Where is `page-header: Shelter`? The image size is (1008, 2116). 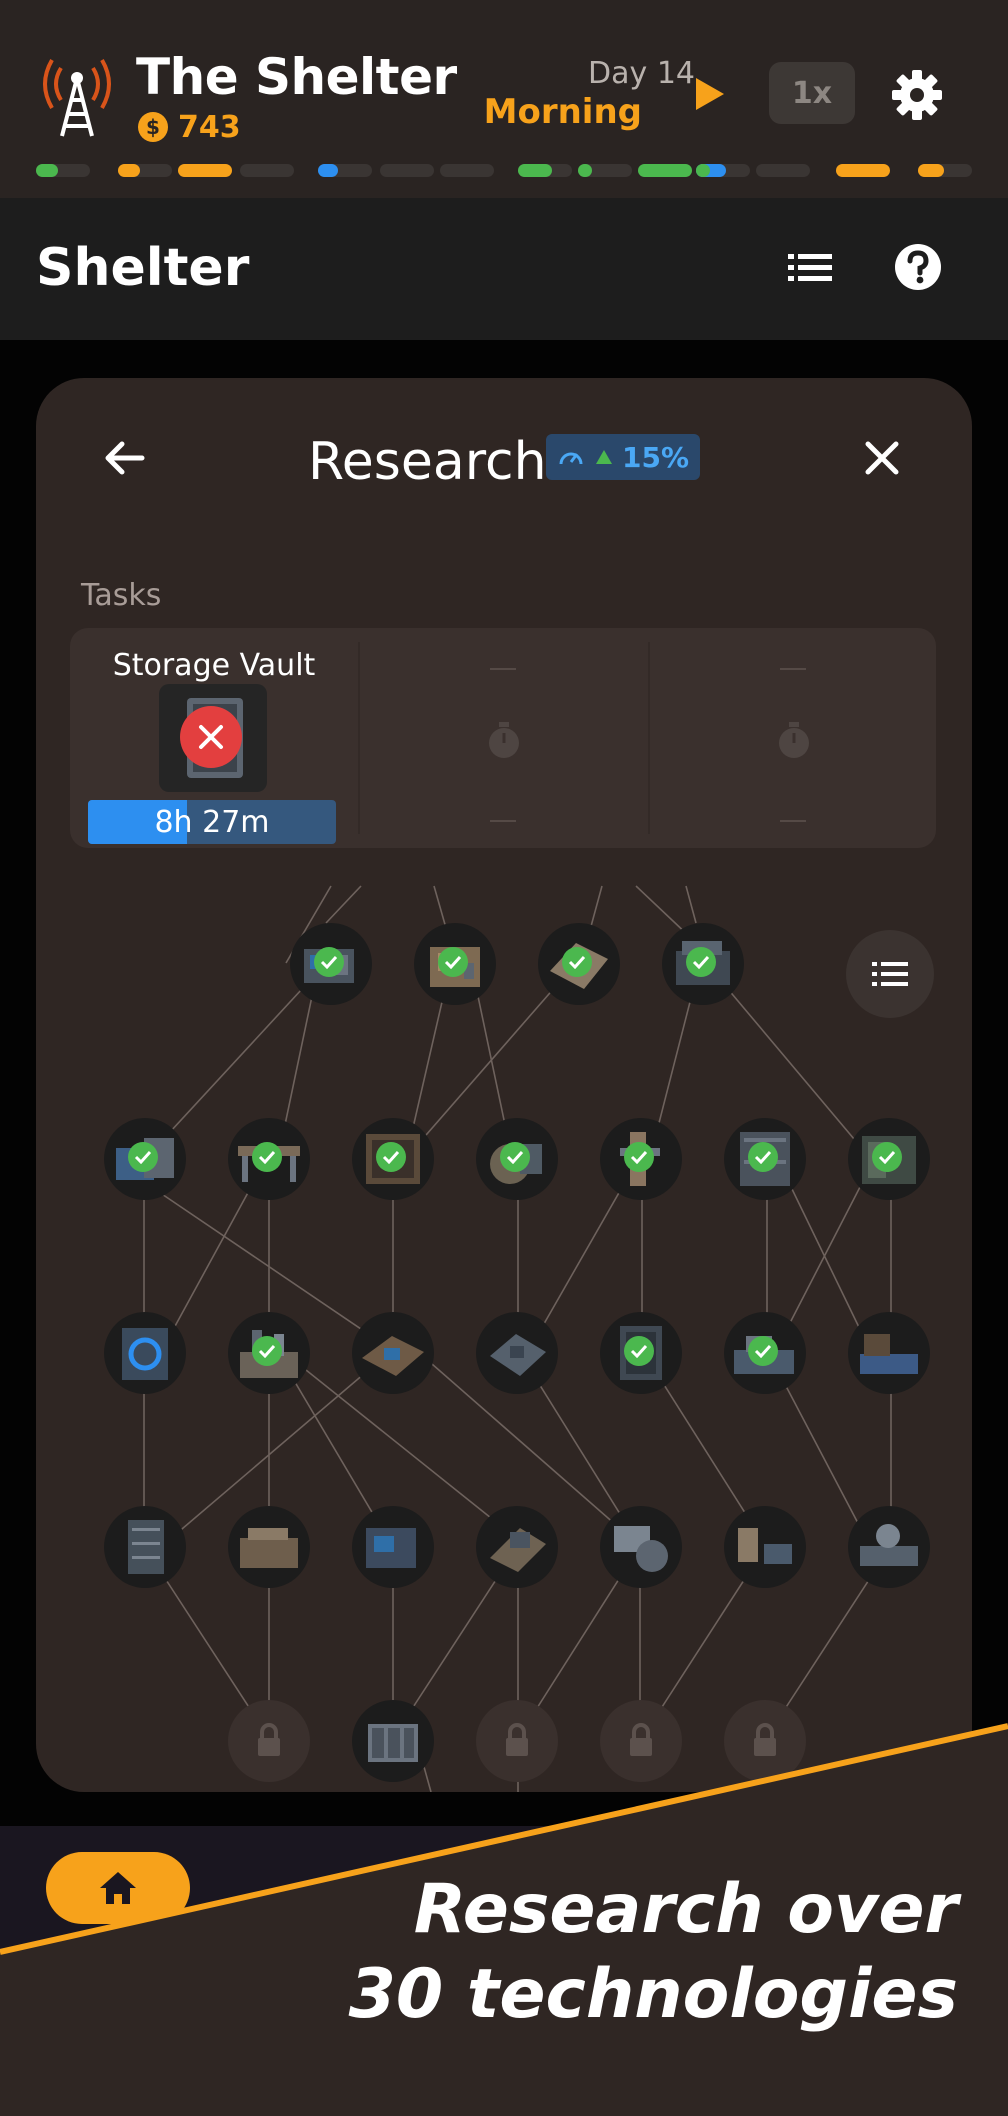
page-header: Shelter is located at coordinates (504, 269).